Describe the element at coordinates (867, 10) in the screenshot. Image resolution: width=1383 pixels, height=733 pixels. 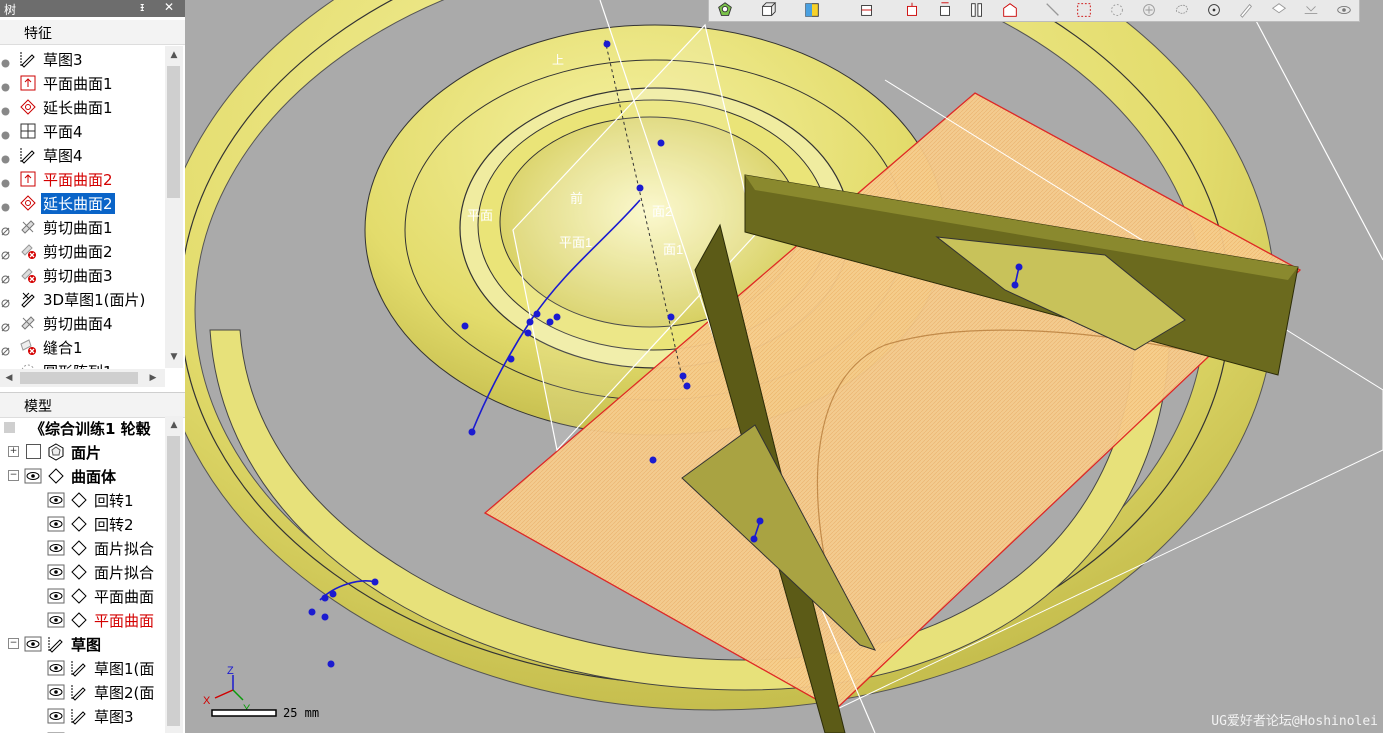
I see `section-view-icon` at that location.